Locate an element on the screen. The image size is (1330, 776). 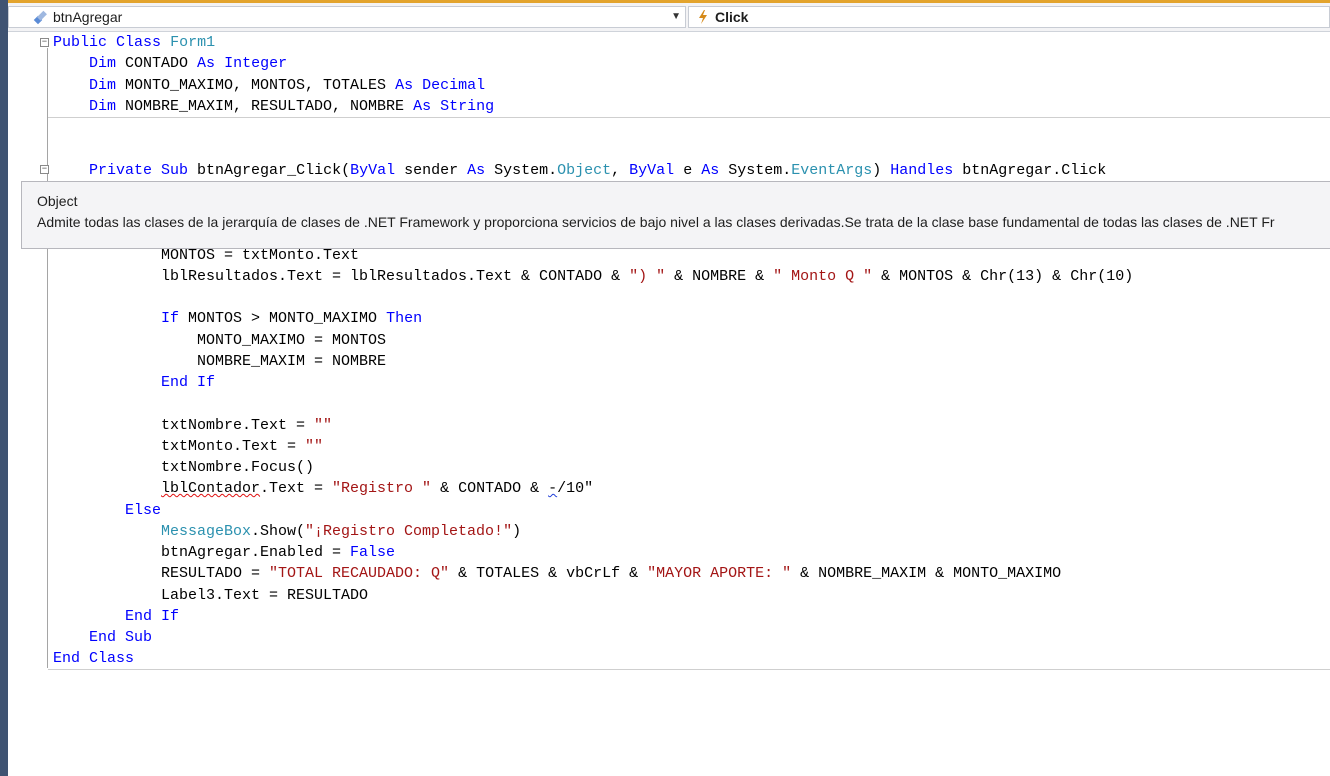
code-keyword: End Class is located at coordinates (94, 658).